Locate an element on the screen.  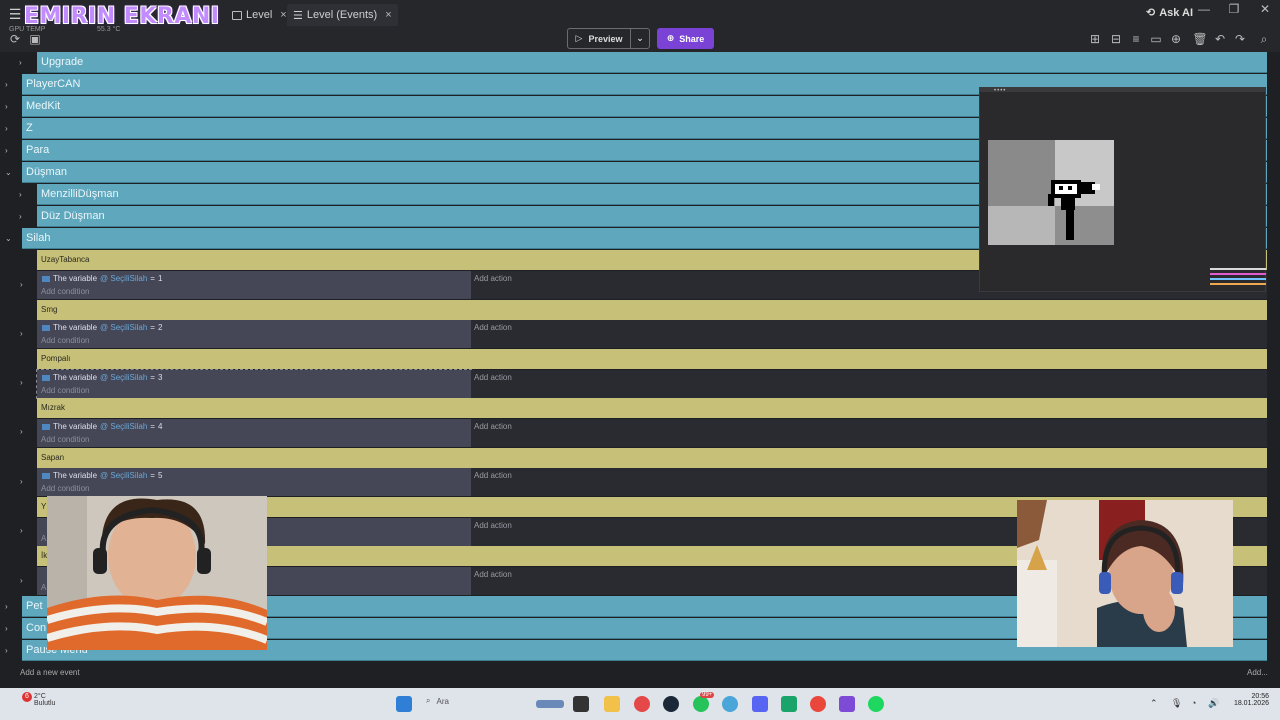
share-button: ⊕ Share is located at coordinates (685, 38).